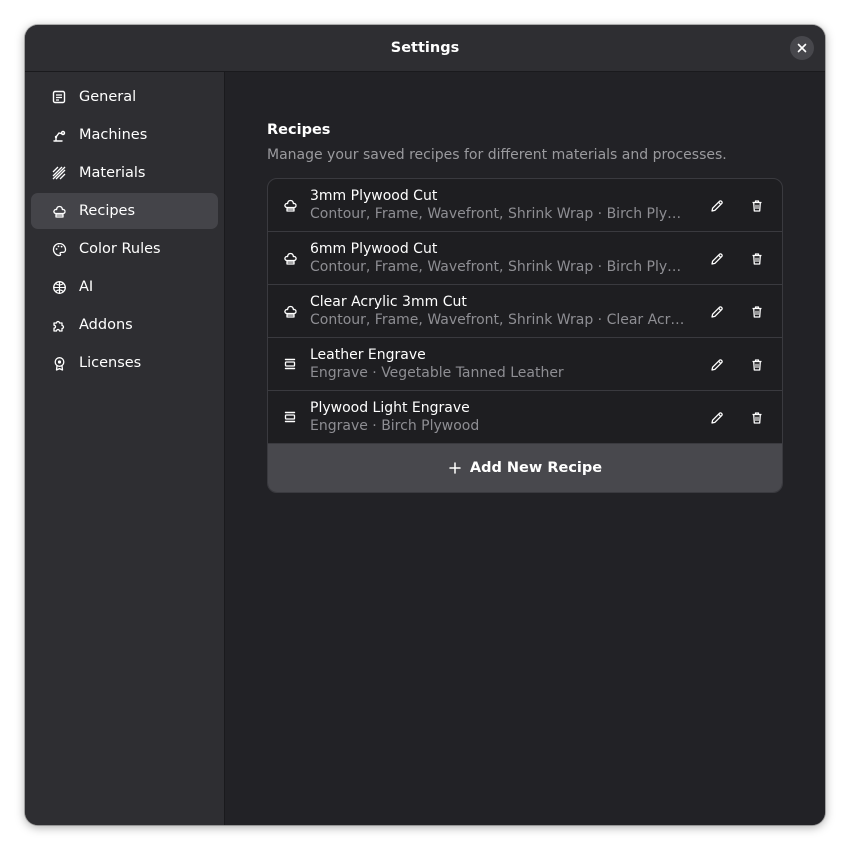  I want to click on sidebar-item-machines: Machines, so click(124, 135).